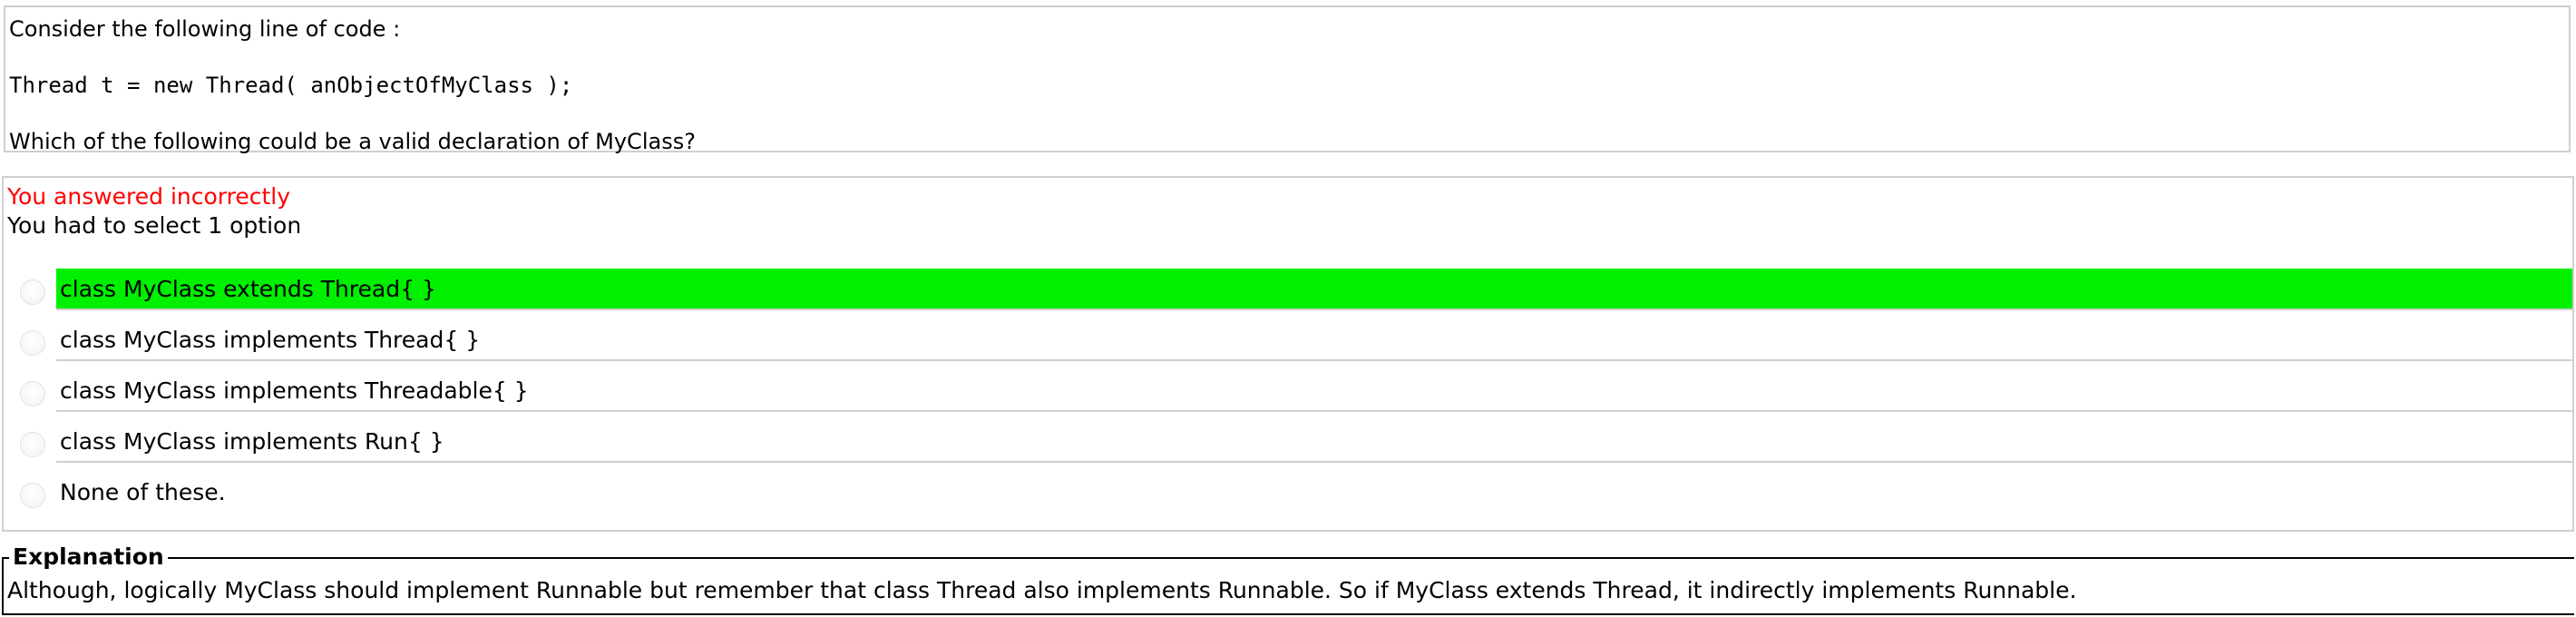 This screenshot has height=617, width=2576. I want to click on option-3: class MyClass implements Threadable{ }, so click(1288, 392).